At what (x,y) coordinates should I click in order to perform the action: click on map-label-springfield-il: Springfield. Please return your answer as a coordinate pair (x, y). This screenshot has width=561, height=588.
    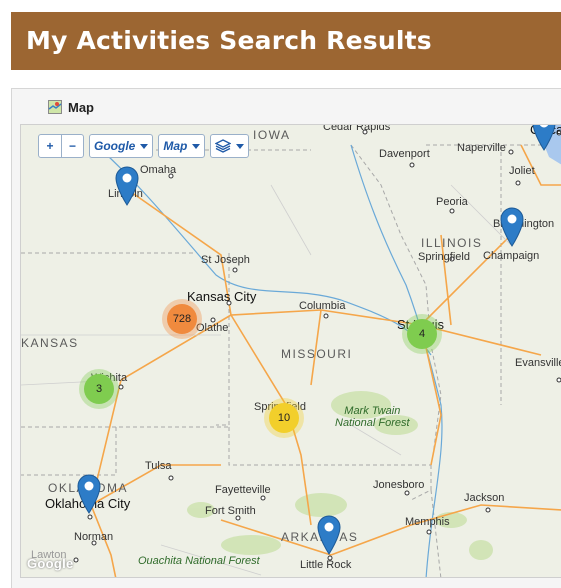
    Looking at the image, I should click on (444, 257).